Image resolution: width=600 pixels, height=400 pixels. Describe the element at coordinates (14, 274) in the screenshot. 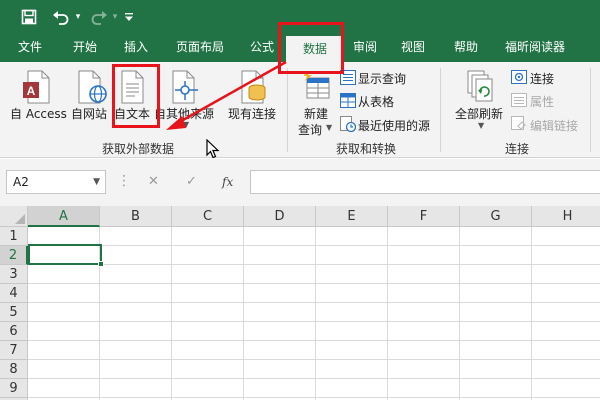

I see `row-header: 3` at that location.